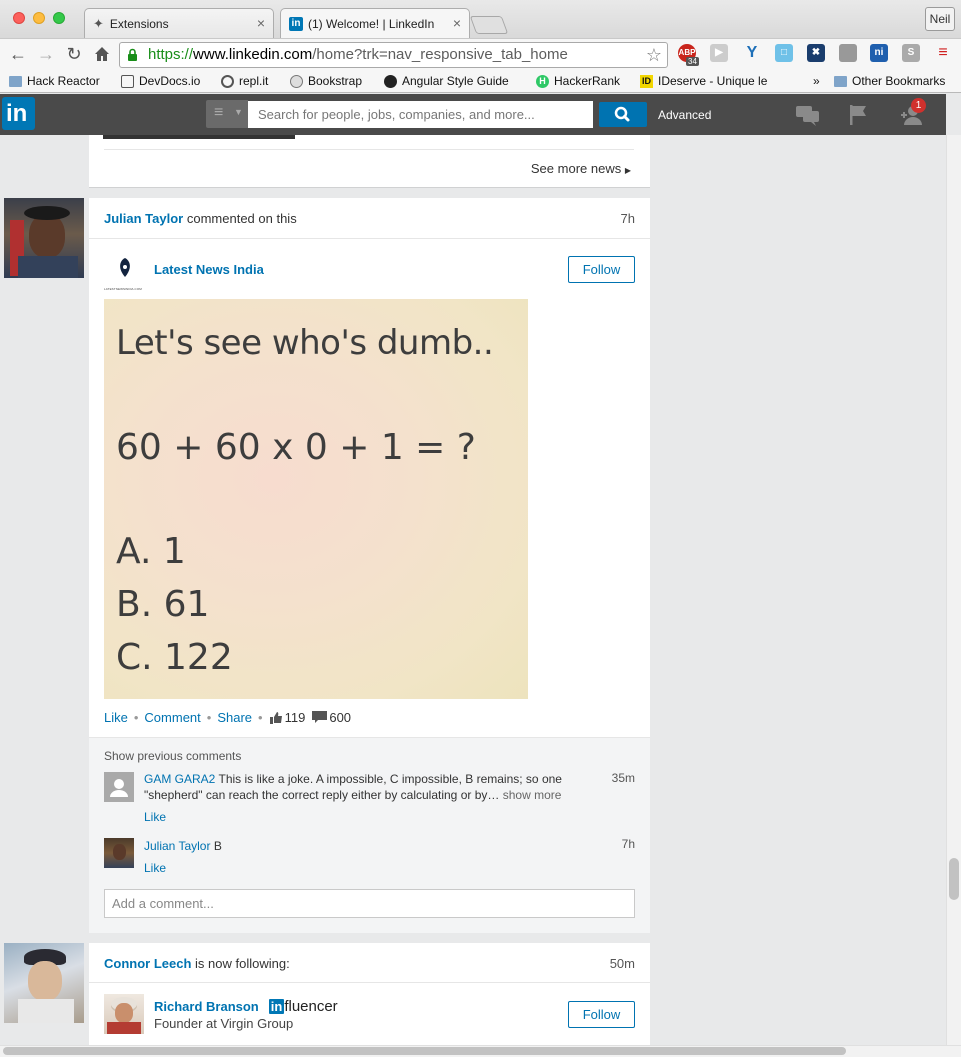 This screenshot has width=961, height=1057. Describe the element at coordinates (179, 779) in the screenshot. I see `comment-author-link: GAM GARA2` at that location.